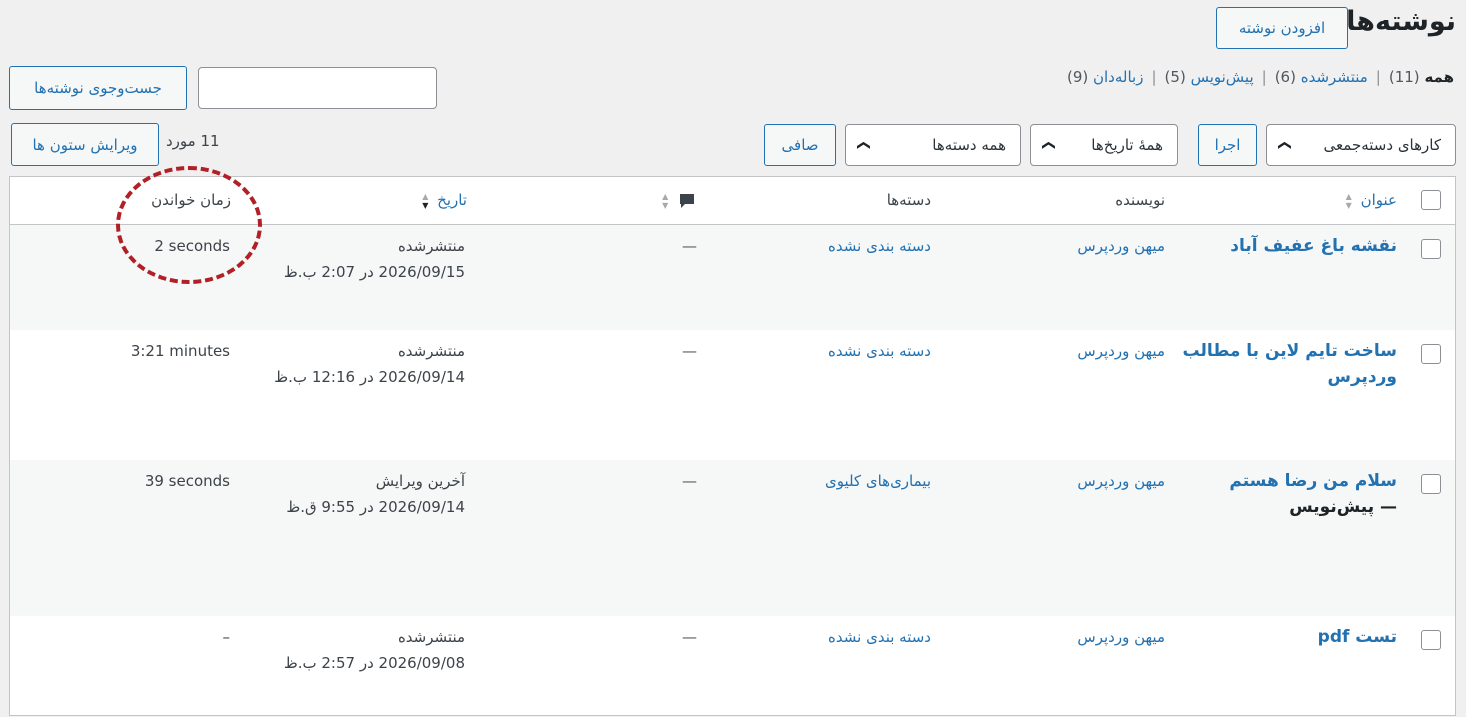  Describe the element at coordinates (1209, 77) in the screenshot. I see `view-drafts: پیش‌نویس (5)` at that location.